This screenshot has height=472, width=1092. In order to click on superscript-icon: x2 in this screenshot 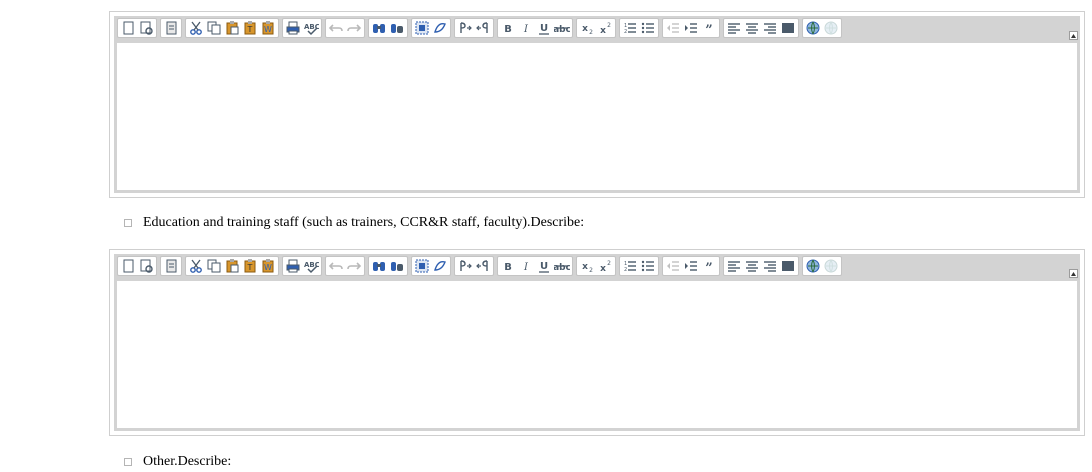, I will do `click(605, 29)`.